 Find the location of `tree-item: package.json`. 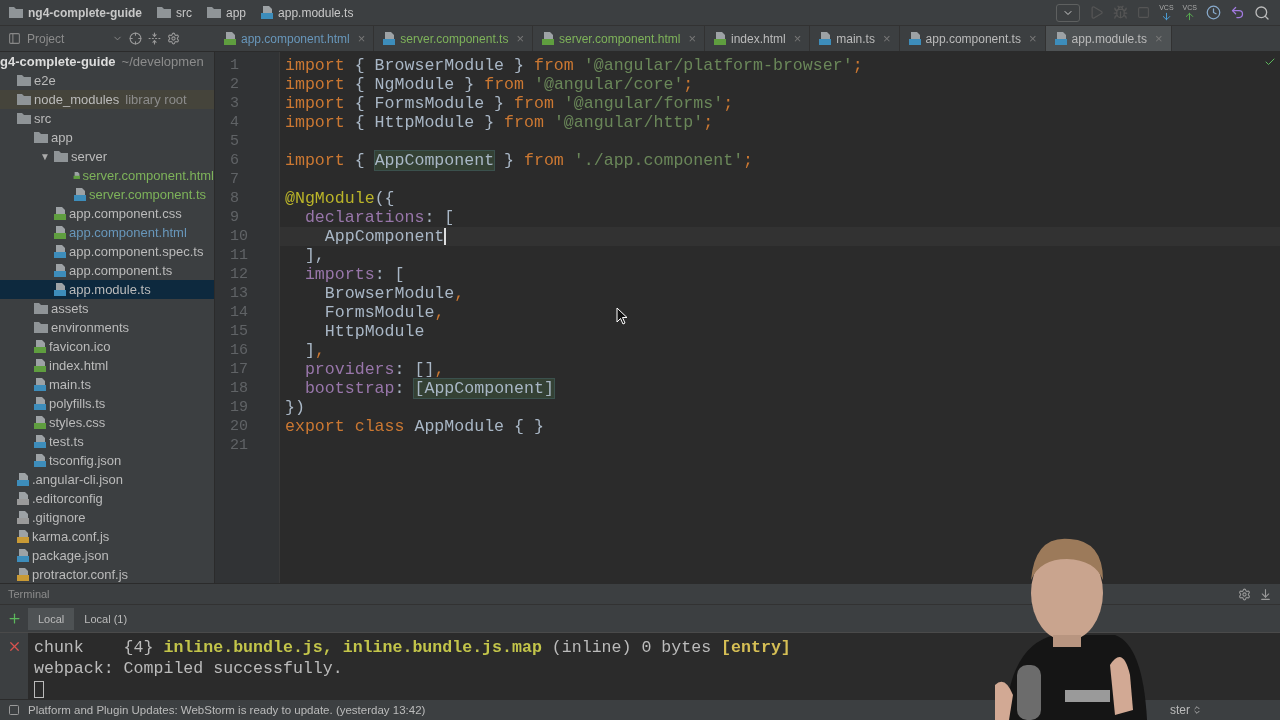

tree-item: package.json is located at coordinates (107, 555).